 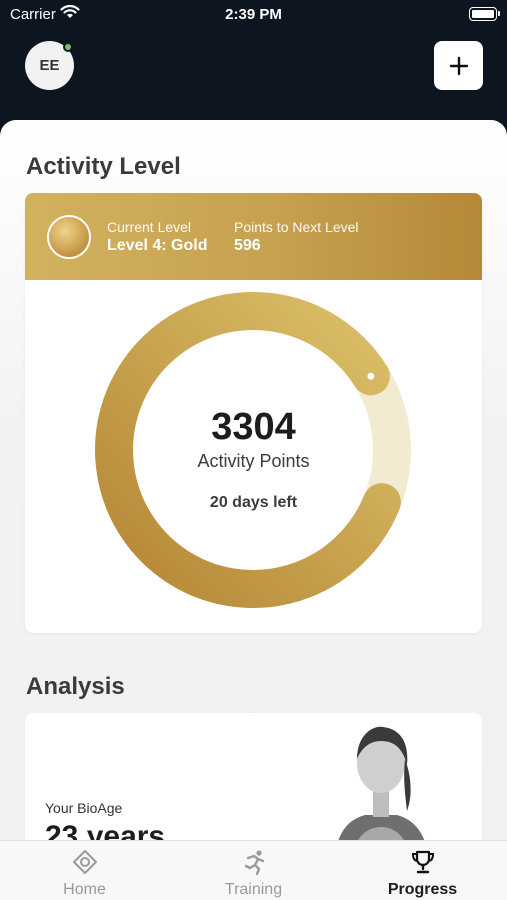 I want to click on tab-training: Training, so click(x=253, y=870).